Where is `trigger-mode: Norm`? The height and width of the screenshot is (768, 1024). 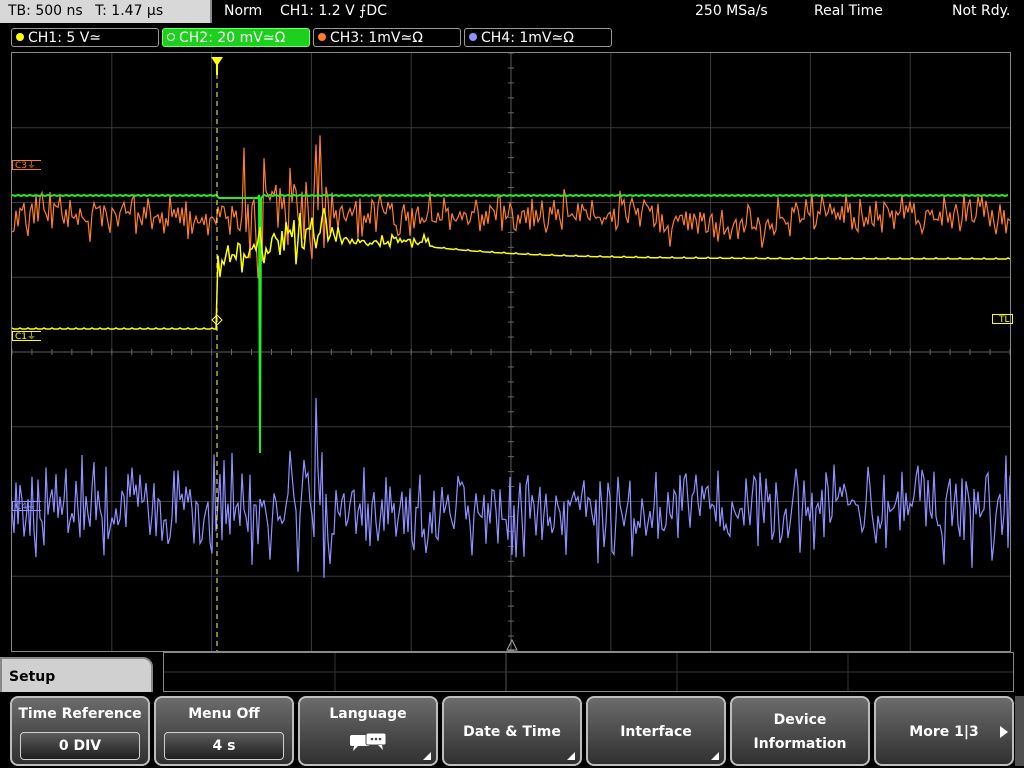
trigger-mode: Norm is located at coordinates (243, 11).